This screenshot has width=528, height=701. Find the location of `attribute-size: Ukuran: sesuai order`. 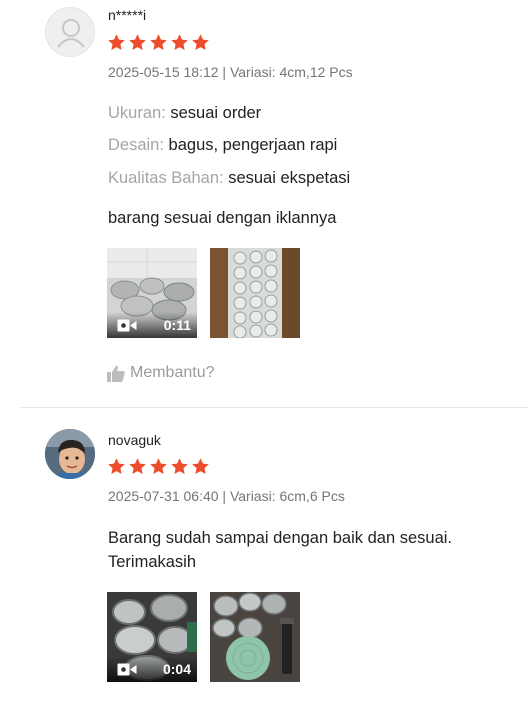

attribute-size: Ukuran: sesuai order is located at coordinates (184, 113).